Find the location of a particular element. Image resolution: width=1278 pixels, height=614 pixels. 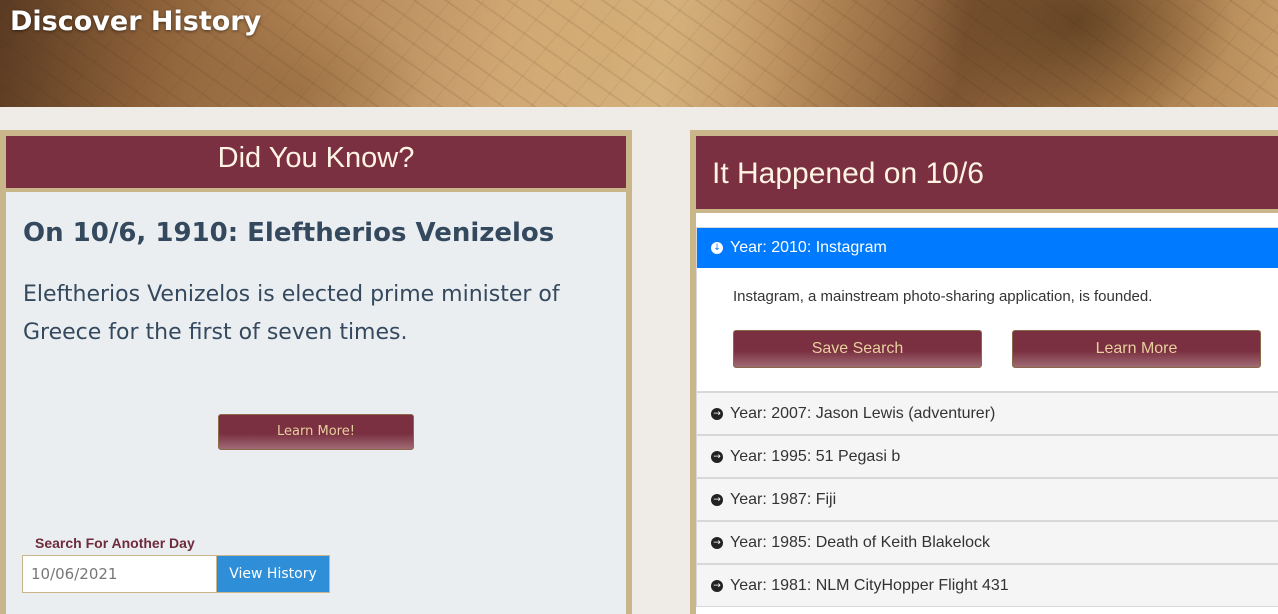

learn-more-button: Learn More is located at coordinates (1136, 349).